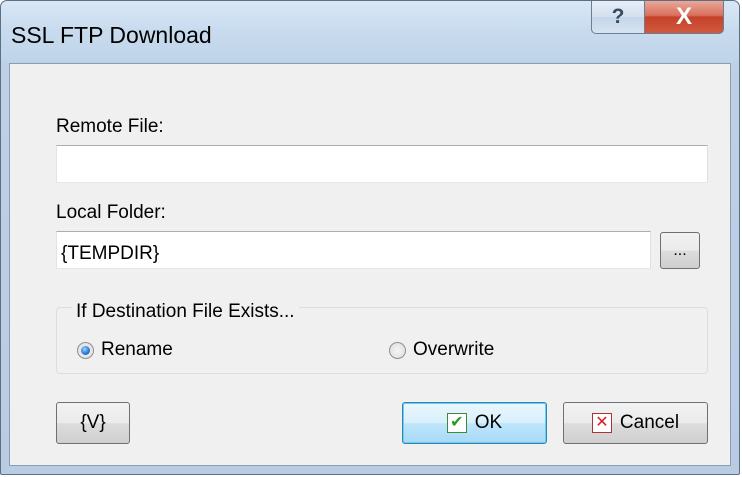 The image size is (742, 477). What do you see at coordinates (110, 126) in the screenshot?
I see `remote-file-label: Remote File:` at bounding box center [110, 126].